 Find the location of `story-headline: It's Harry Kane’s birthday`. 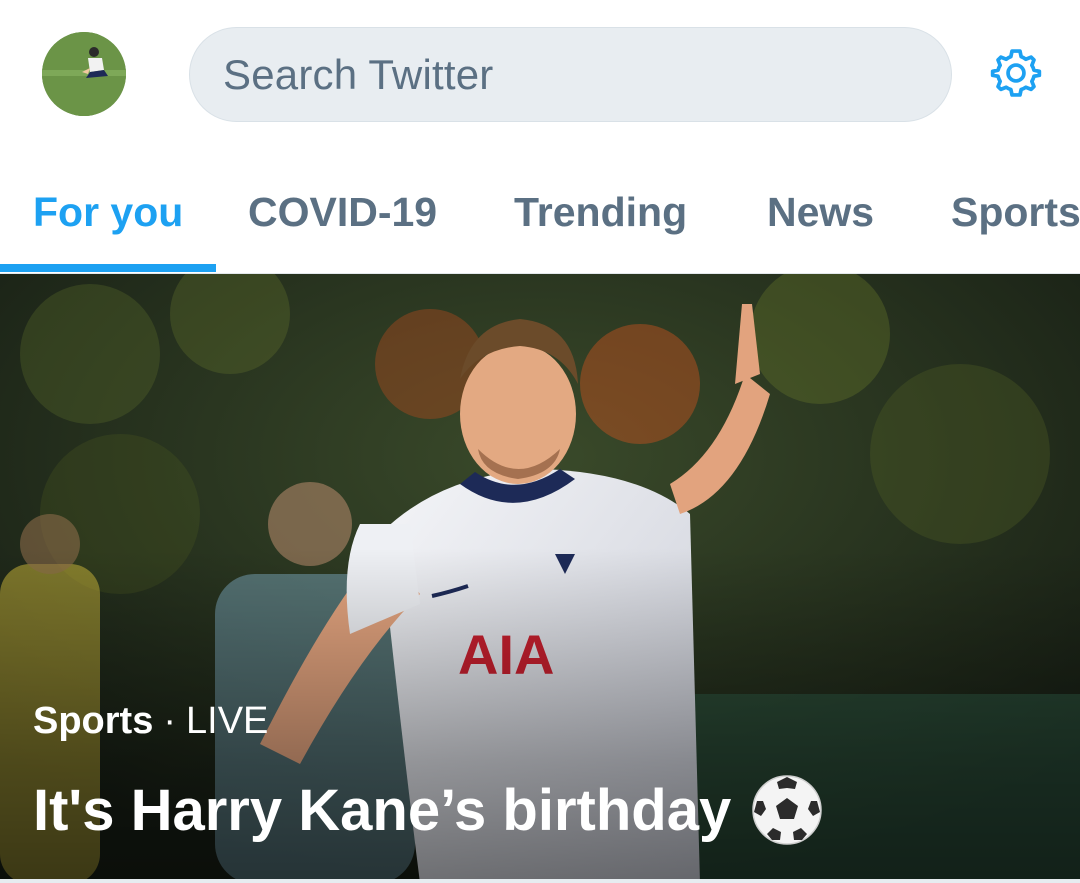

story-headline: It's Harry Kane’s birthday is located at coordinates (428, 810).